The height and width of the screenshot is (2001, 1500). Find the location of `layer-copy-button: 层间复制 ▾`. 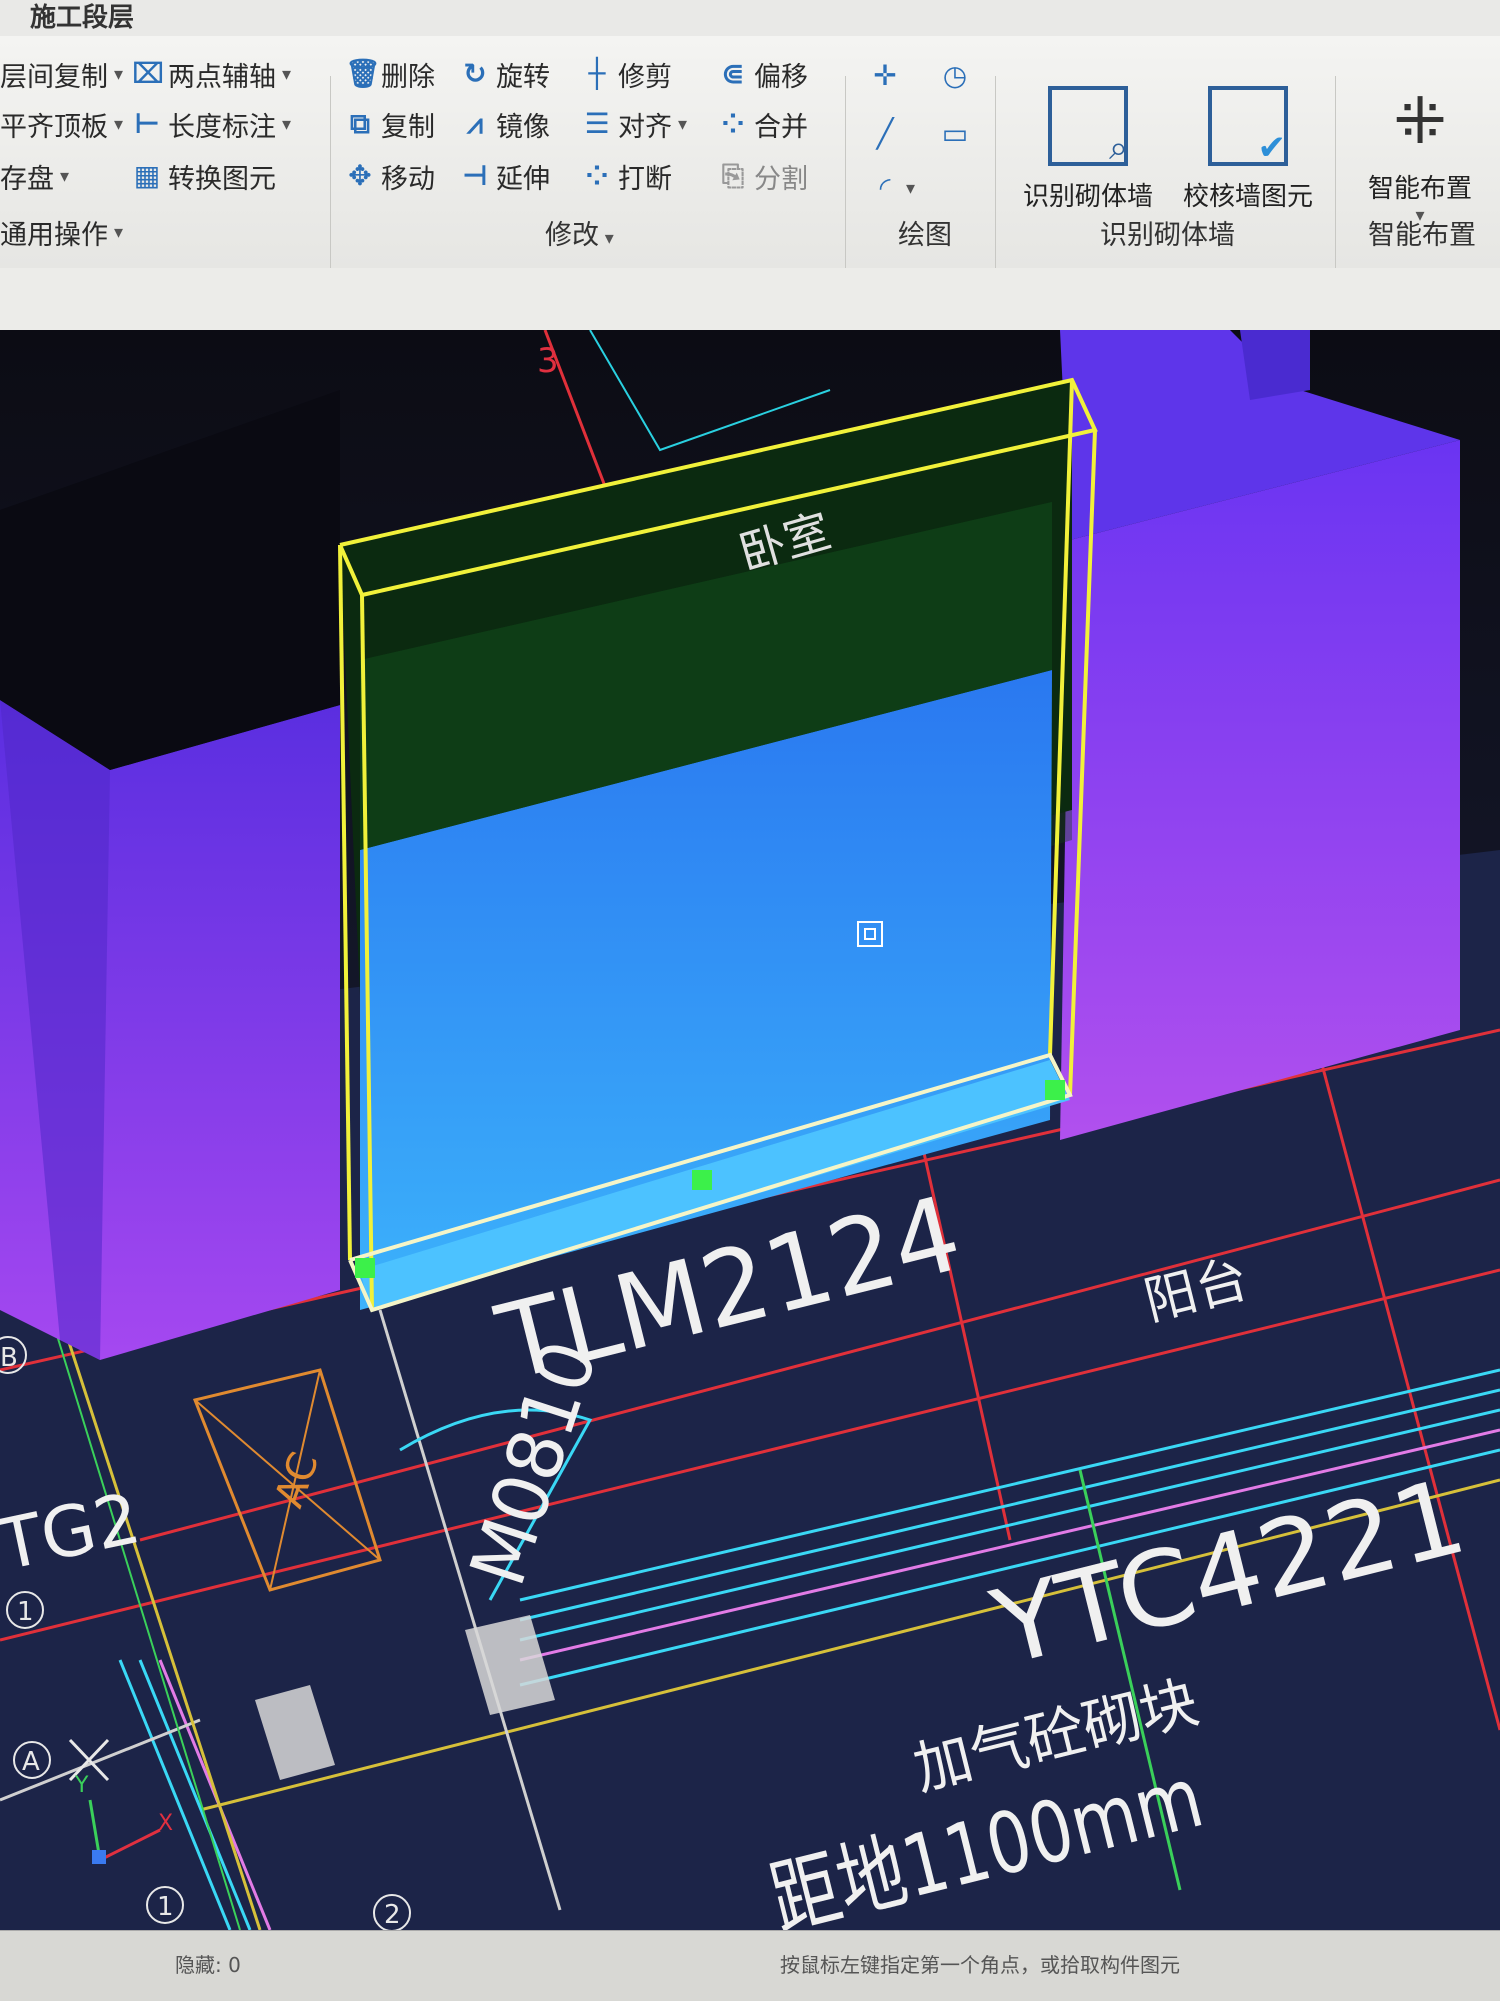

layer-copy-button: 层间复制 ▾ is located at coordinates (61, 74).